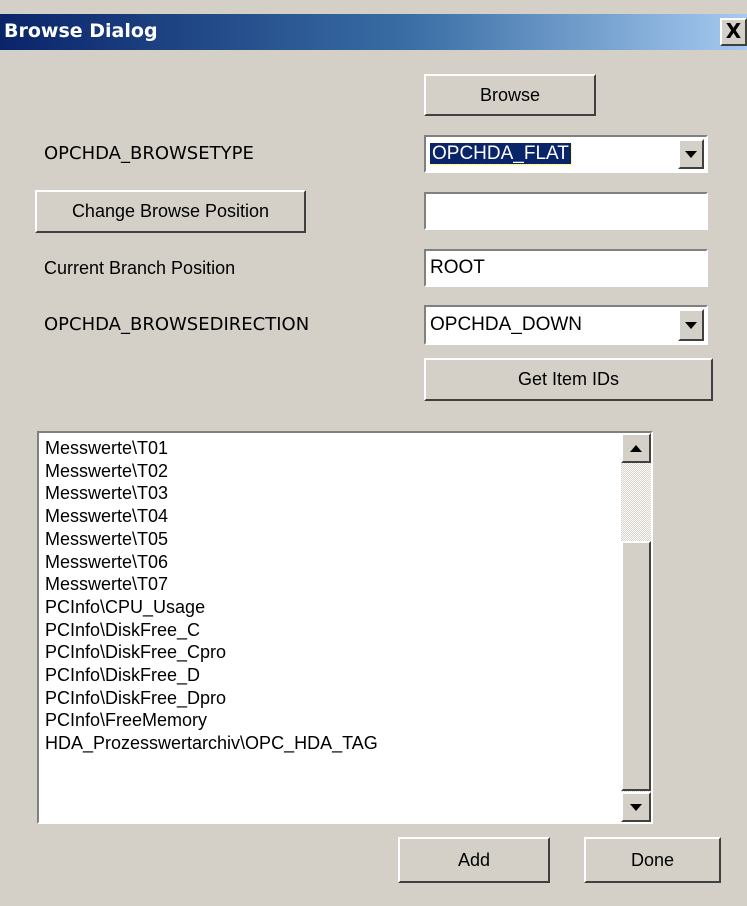  Describe the element at coordinates (211, 743) in the screenshot. I see `list-item: HDA_Prozesswertarchiv\OPC_HDA_TAG` at that location.